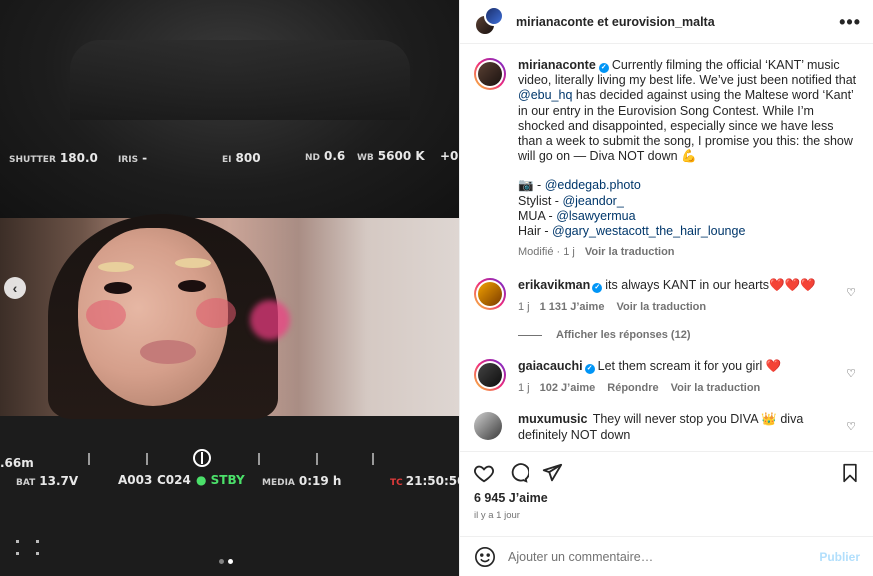  I want to click on carousel-prev-button: ‹, so click(15, 288).